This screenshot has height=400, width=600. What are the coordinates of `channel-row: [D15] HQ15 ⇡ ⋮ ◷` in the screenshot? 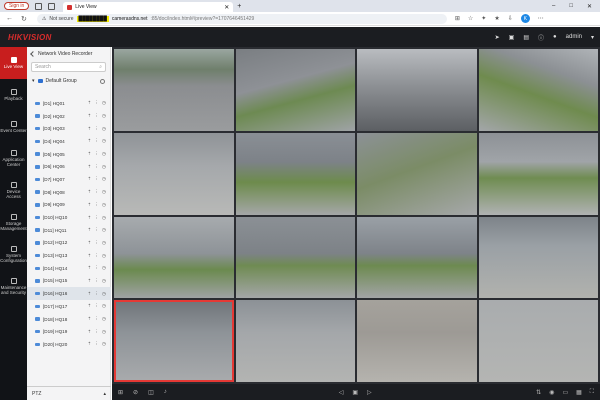 It's located at (69, 281).